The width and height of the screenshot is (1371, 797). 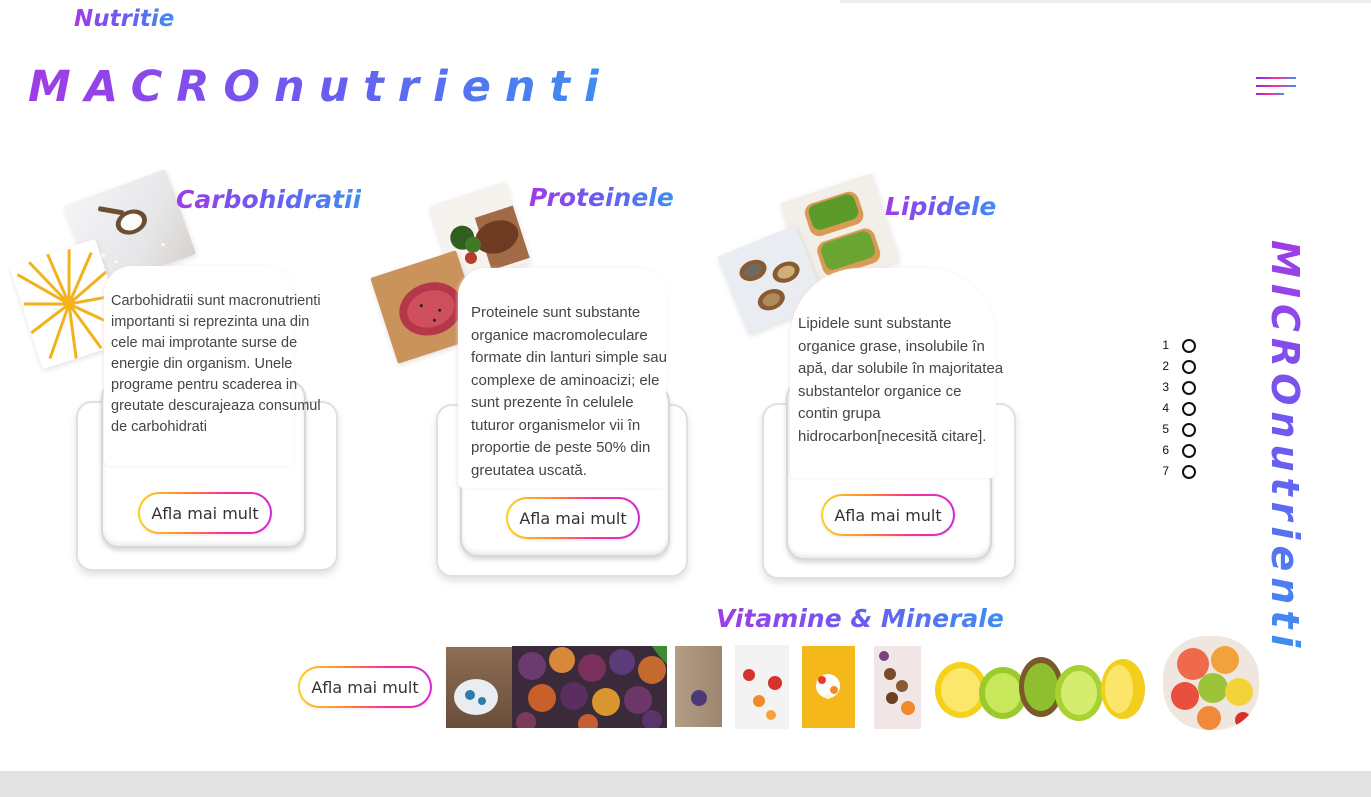 I want to click on card-title: Proteinele, so click(x=601, y=197).